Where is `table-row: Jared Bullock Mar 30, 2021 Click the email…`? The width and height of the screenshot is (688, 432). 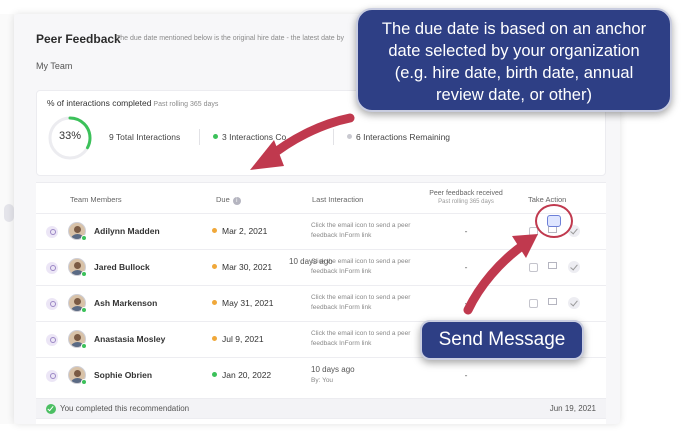 table-row: Jared Bullock Mar 30, 2021 Click the email… is located at coordinates (321, 267).